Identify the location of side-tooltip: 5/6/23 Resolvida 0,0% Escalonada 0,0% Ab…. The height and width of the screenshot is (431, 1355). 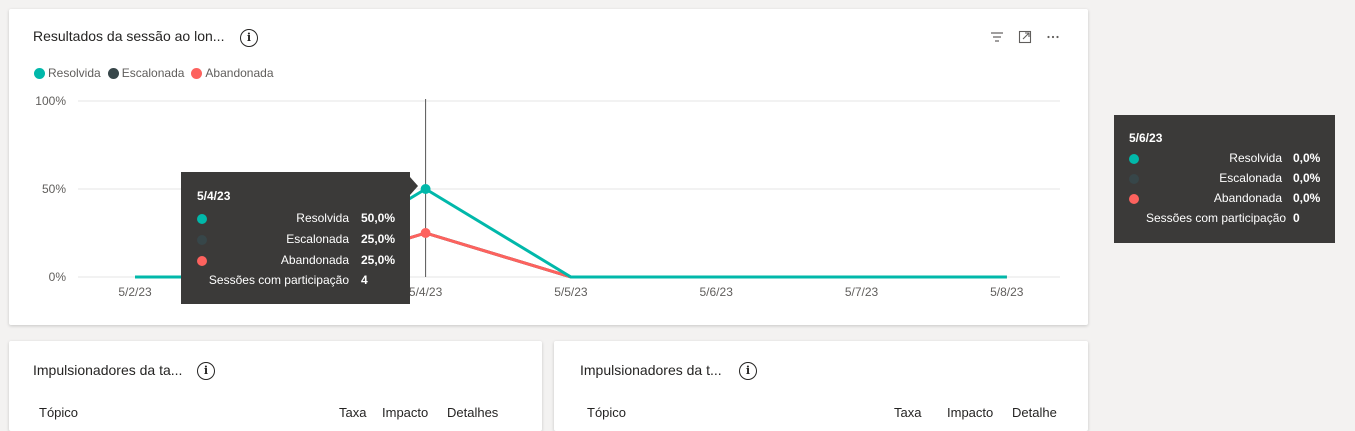
(1224, 179).